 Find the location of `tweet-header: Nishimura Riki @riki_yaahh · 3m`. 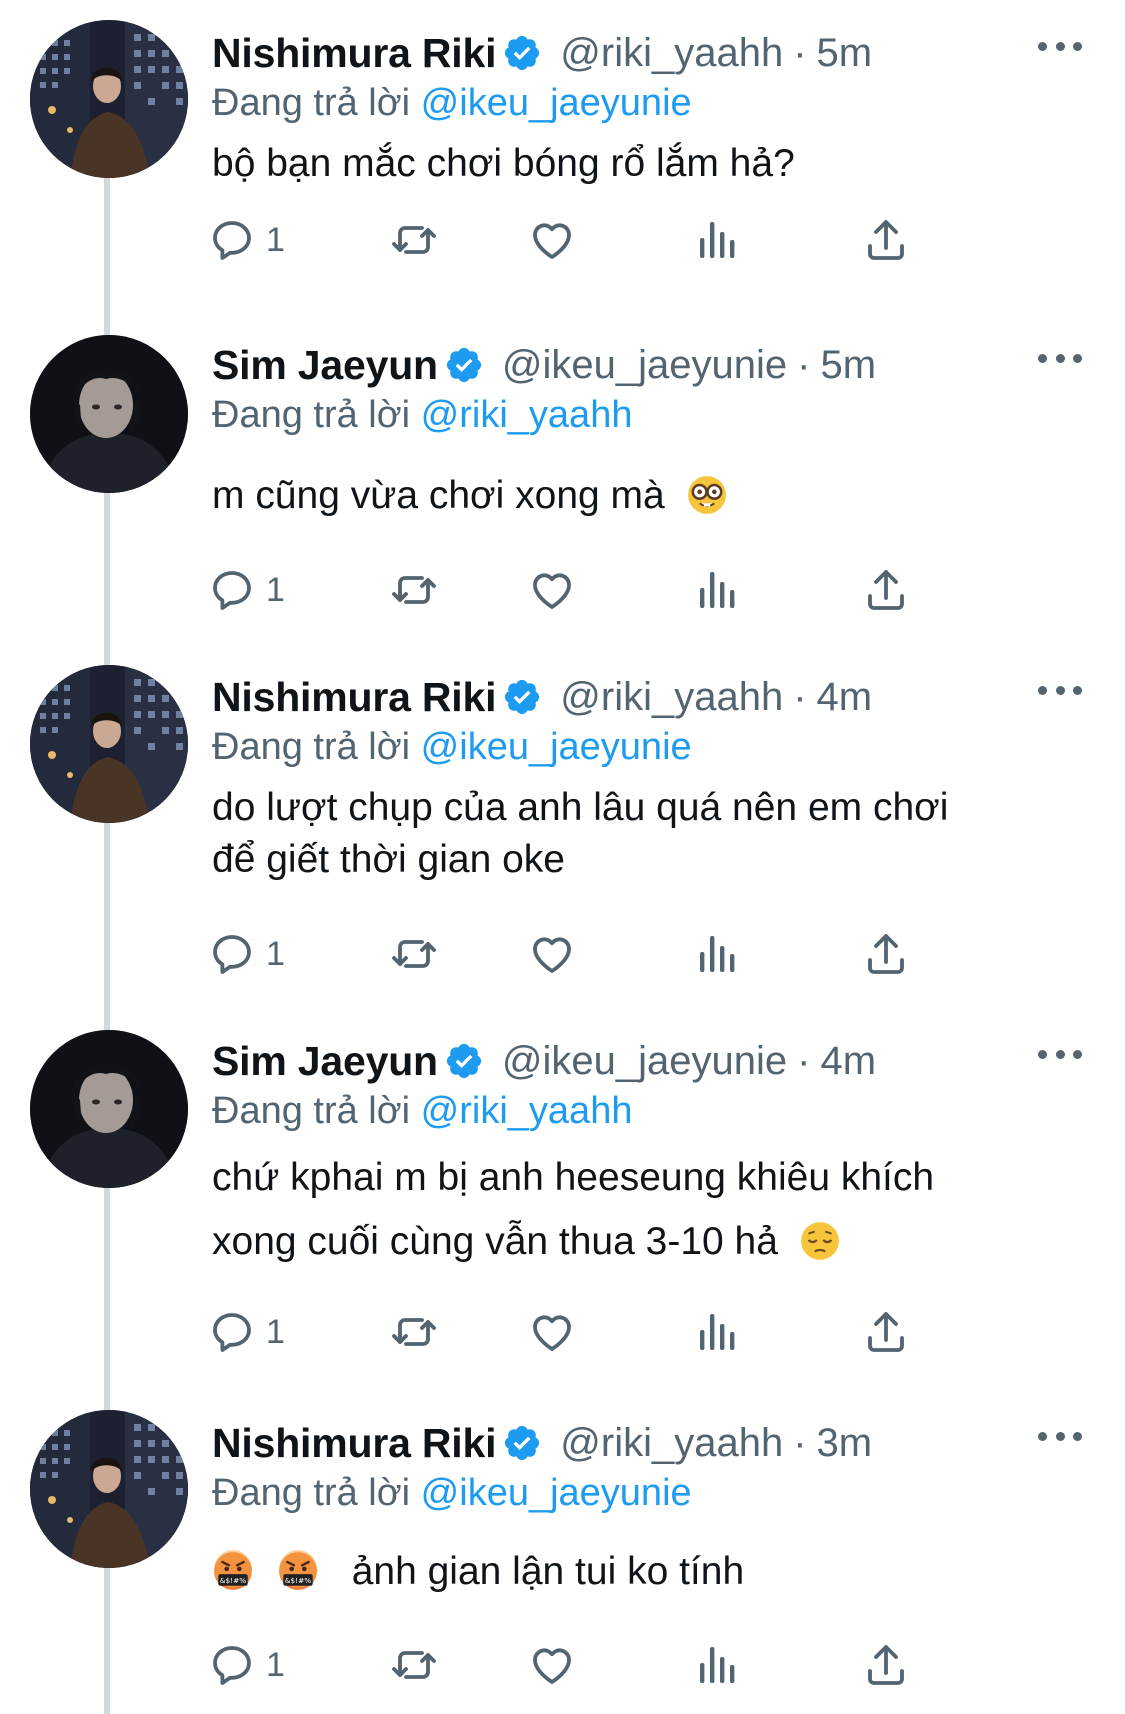

tweet-header: Nishimura Riki @riki_yaahh · 3m is located at coordinates (647, 1443).